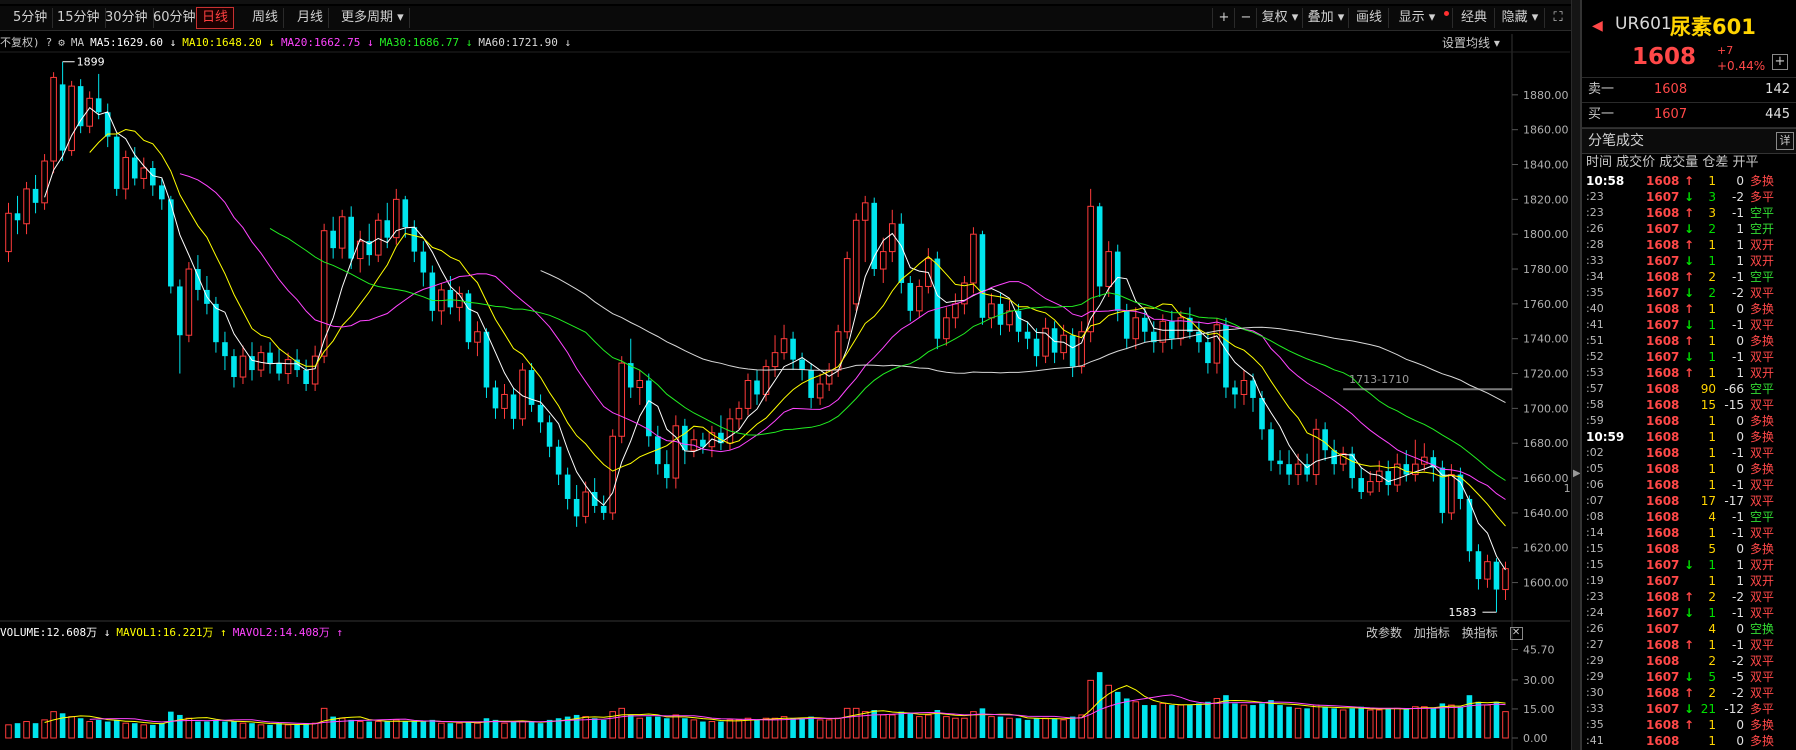  I want to click on trade-time: :27, so click(1595, 644).